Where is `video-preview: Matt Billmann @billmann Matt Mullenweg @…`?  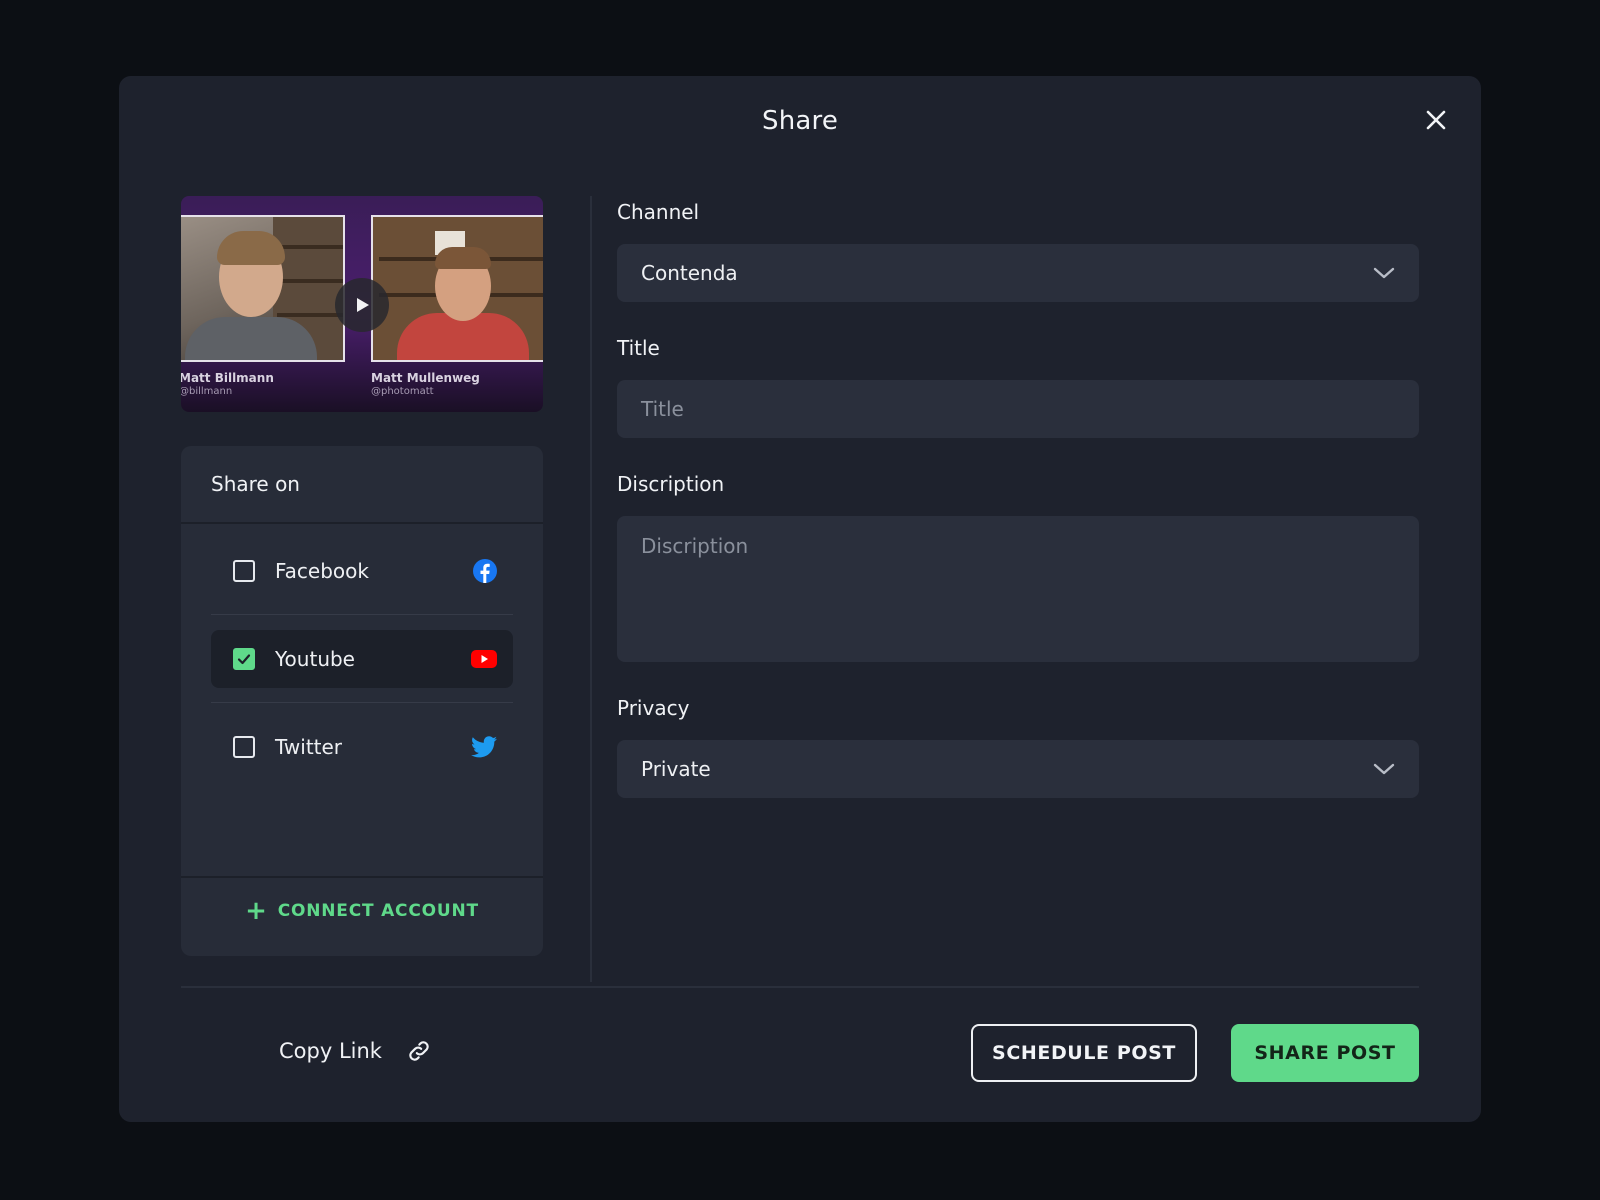
video-preview: Matt Billmann @billmann Matt Mullenweg @… is located at coordinates (362, 304).